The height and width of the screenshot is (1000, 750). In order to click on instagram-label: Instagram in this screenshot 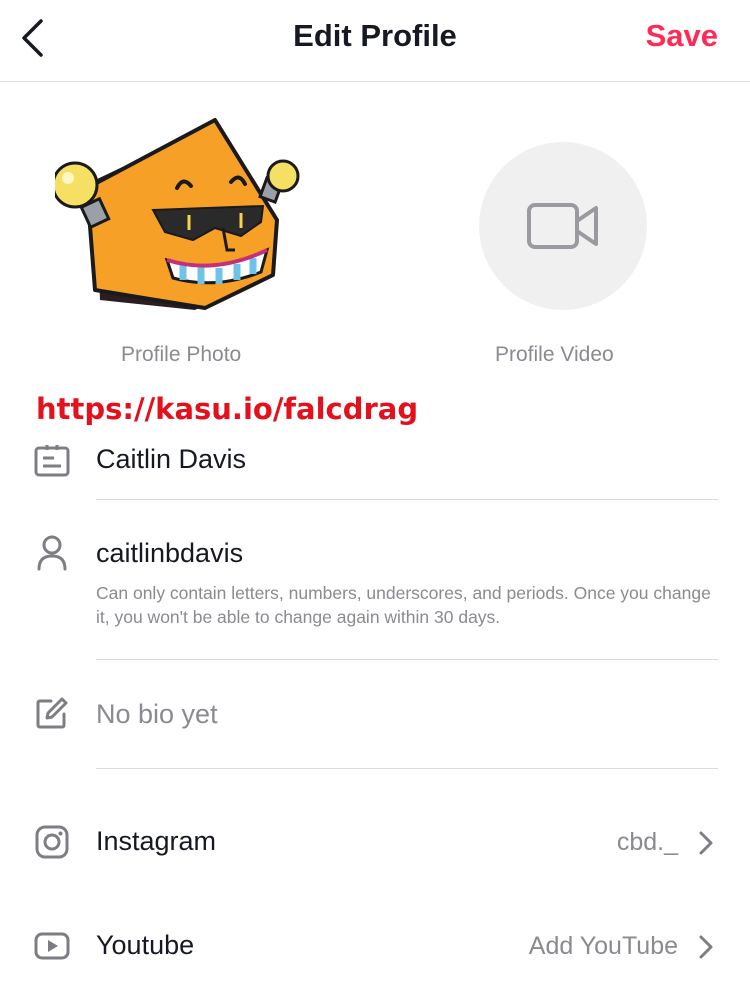, I will do `click(156, 841)`.